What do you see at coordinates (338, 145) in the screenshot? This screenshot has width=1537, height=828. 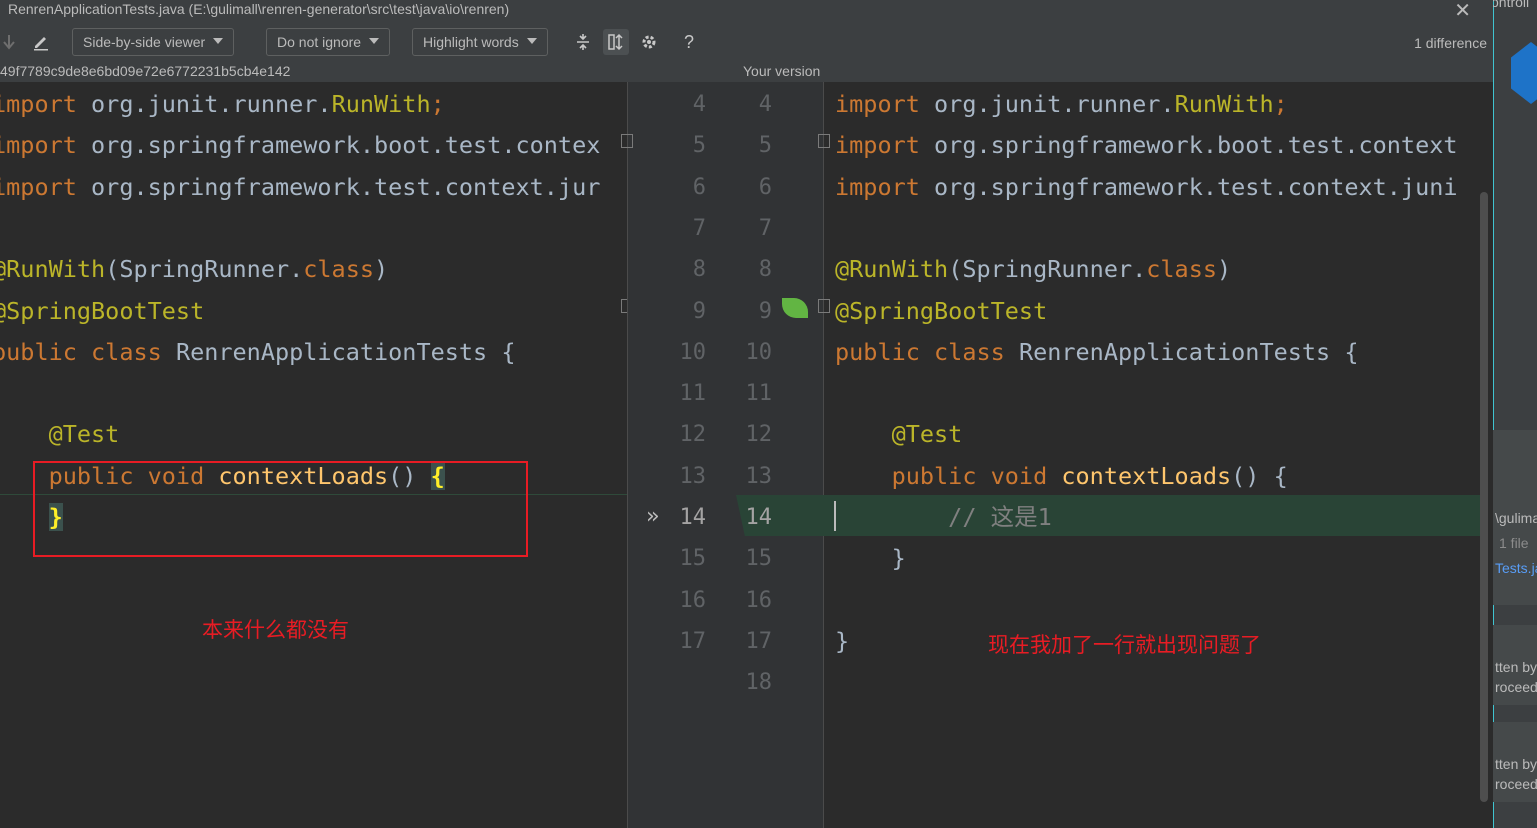 I see `code-token: org.springframework.boot.test.contex` at bounding box center [338, 145].